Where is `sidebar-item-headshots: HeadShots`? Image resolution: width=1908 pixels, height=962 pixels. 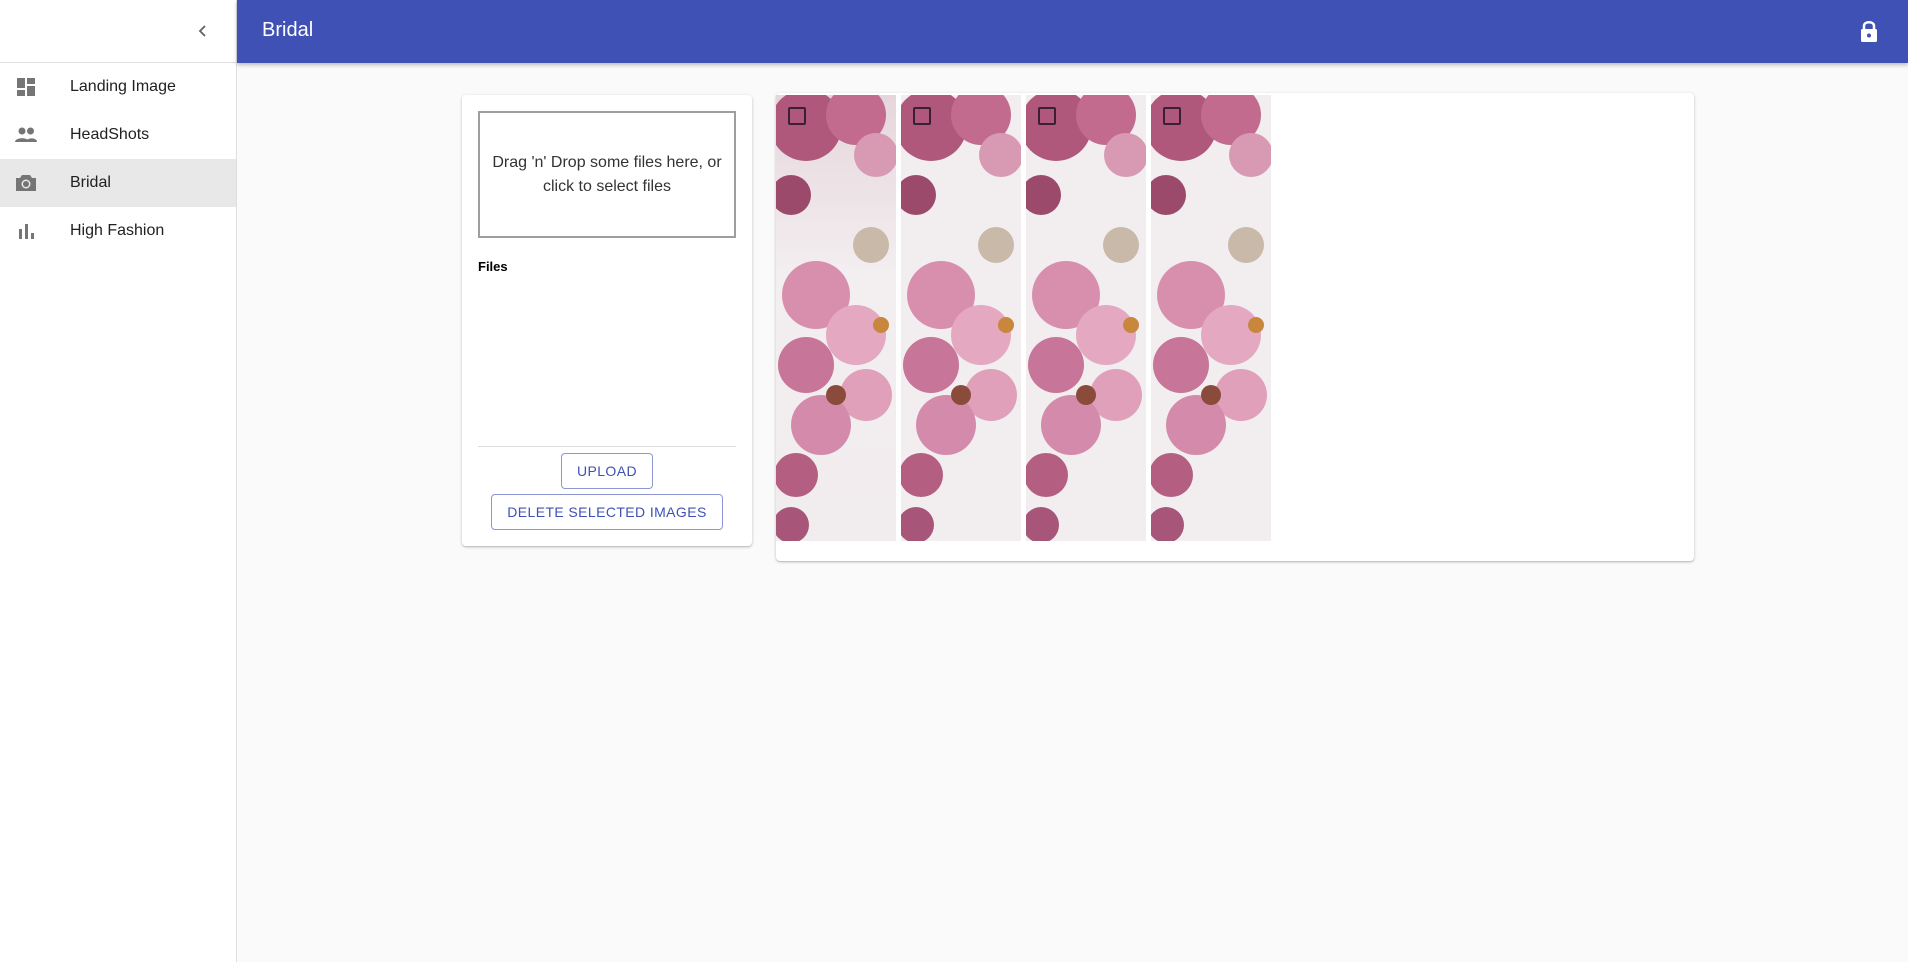
sidebar-item-headshots: HeadShots is located at coordinates (118, 135).